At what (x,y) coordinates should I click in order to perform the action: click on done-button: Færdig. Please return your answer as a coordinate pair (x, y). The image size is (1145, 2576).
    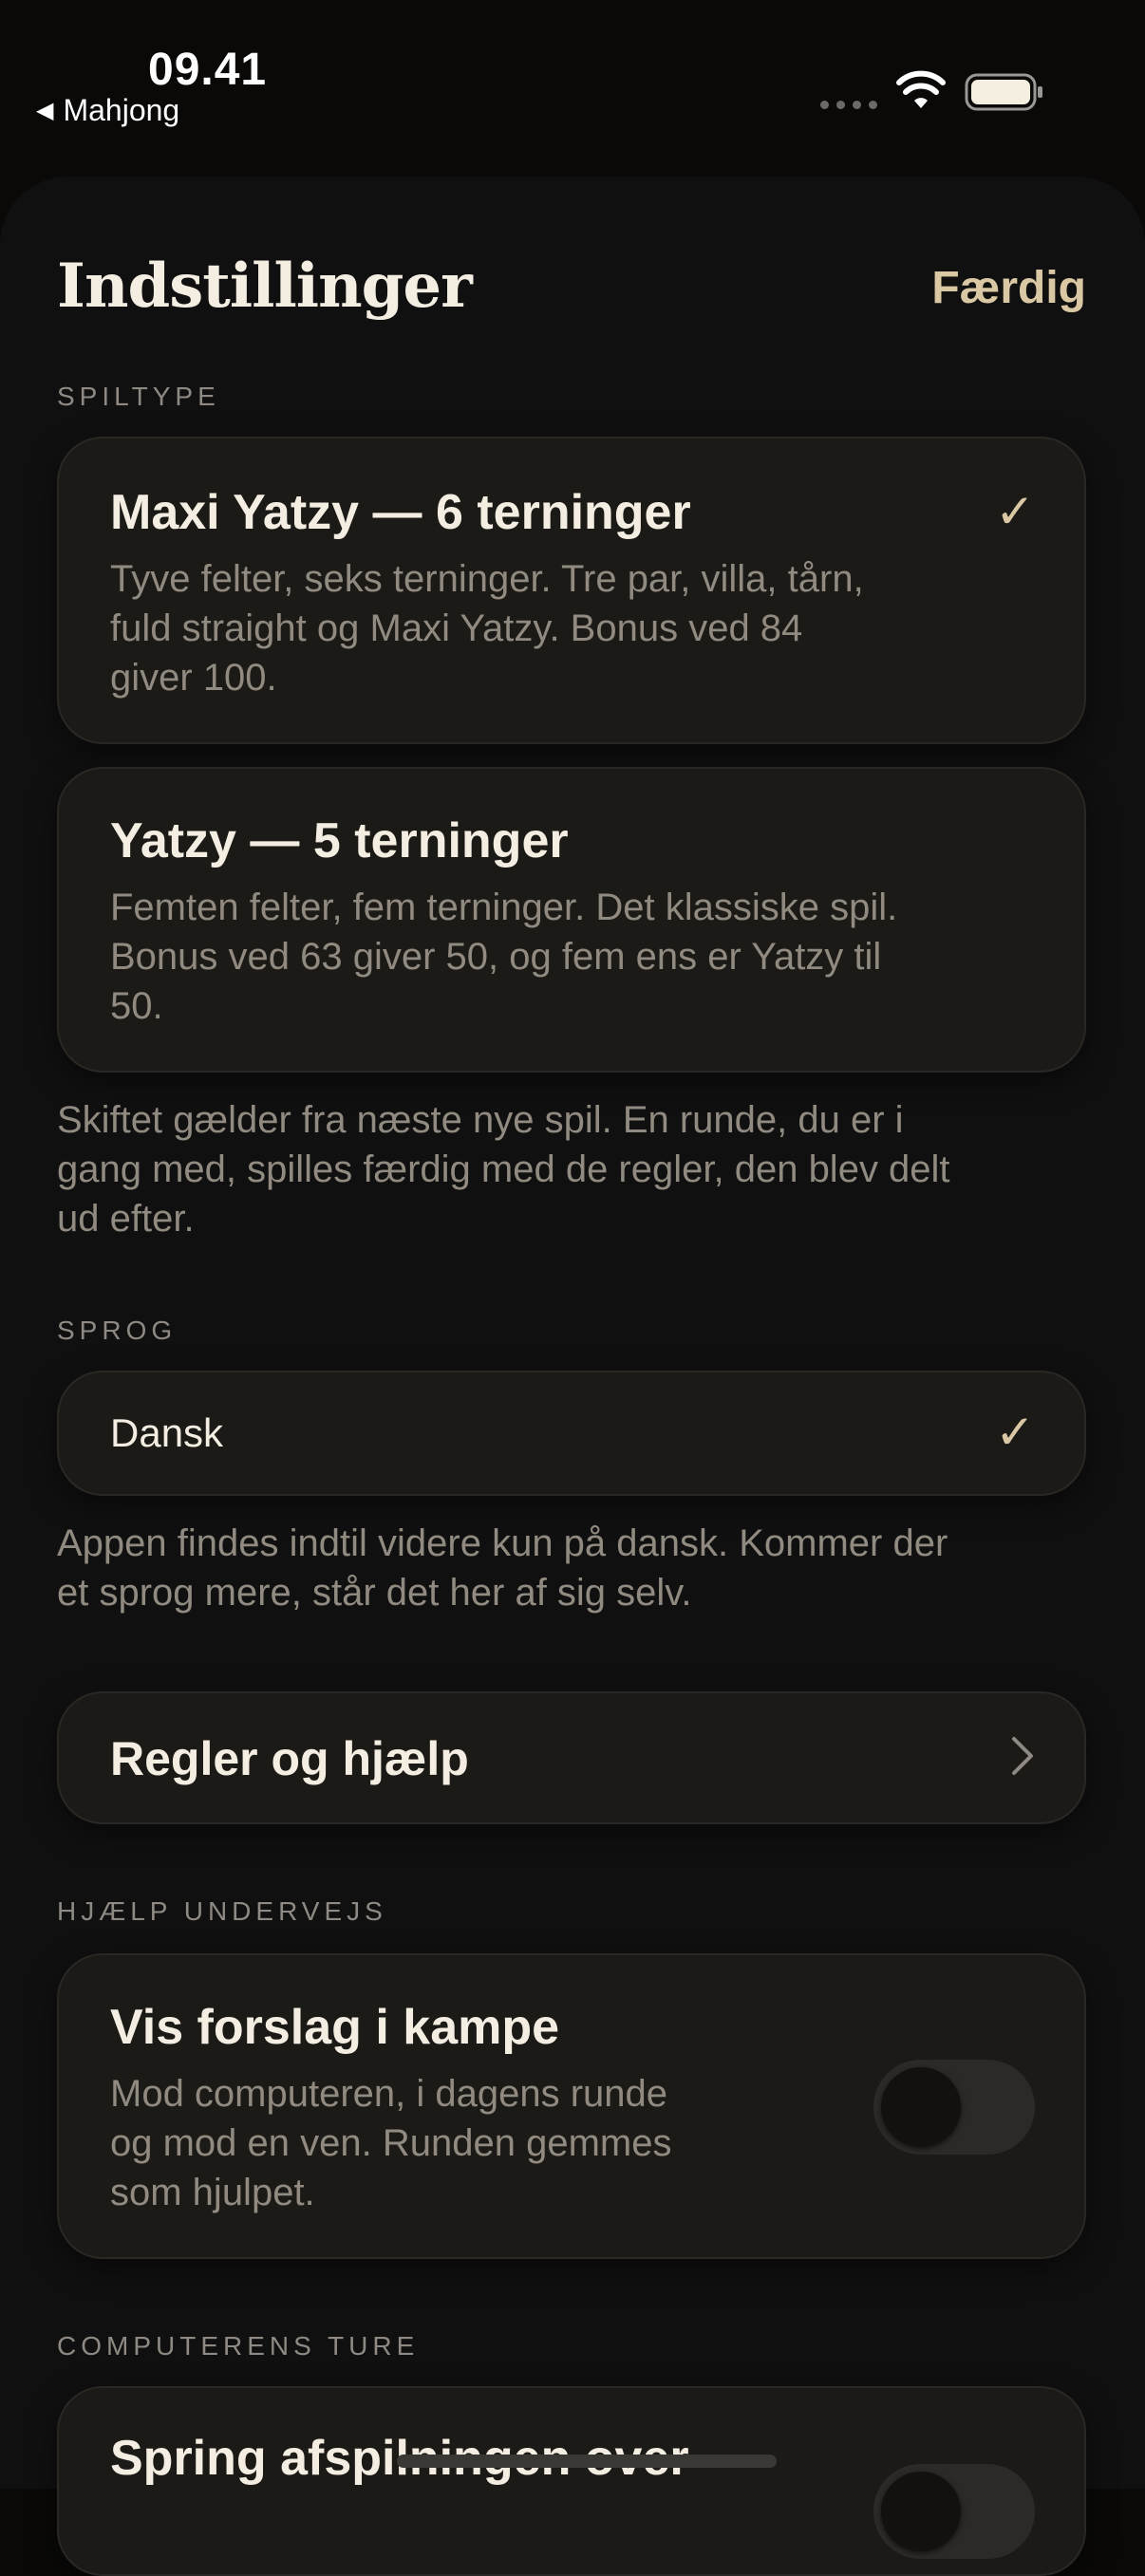
    Looking at the image, I should click on (1008, 288).